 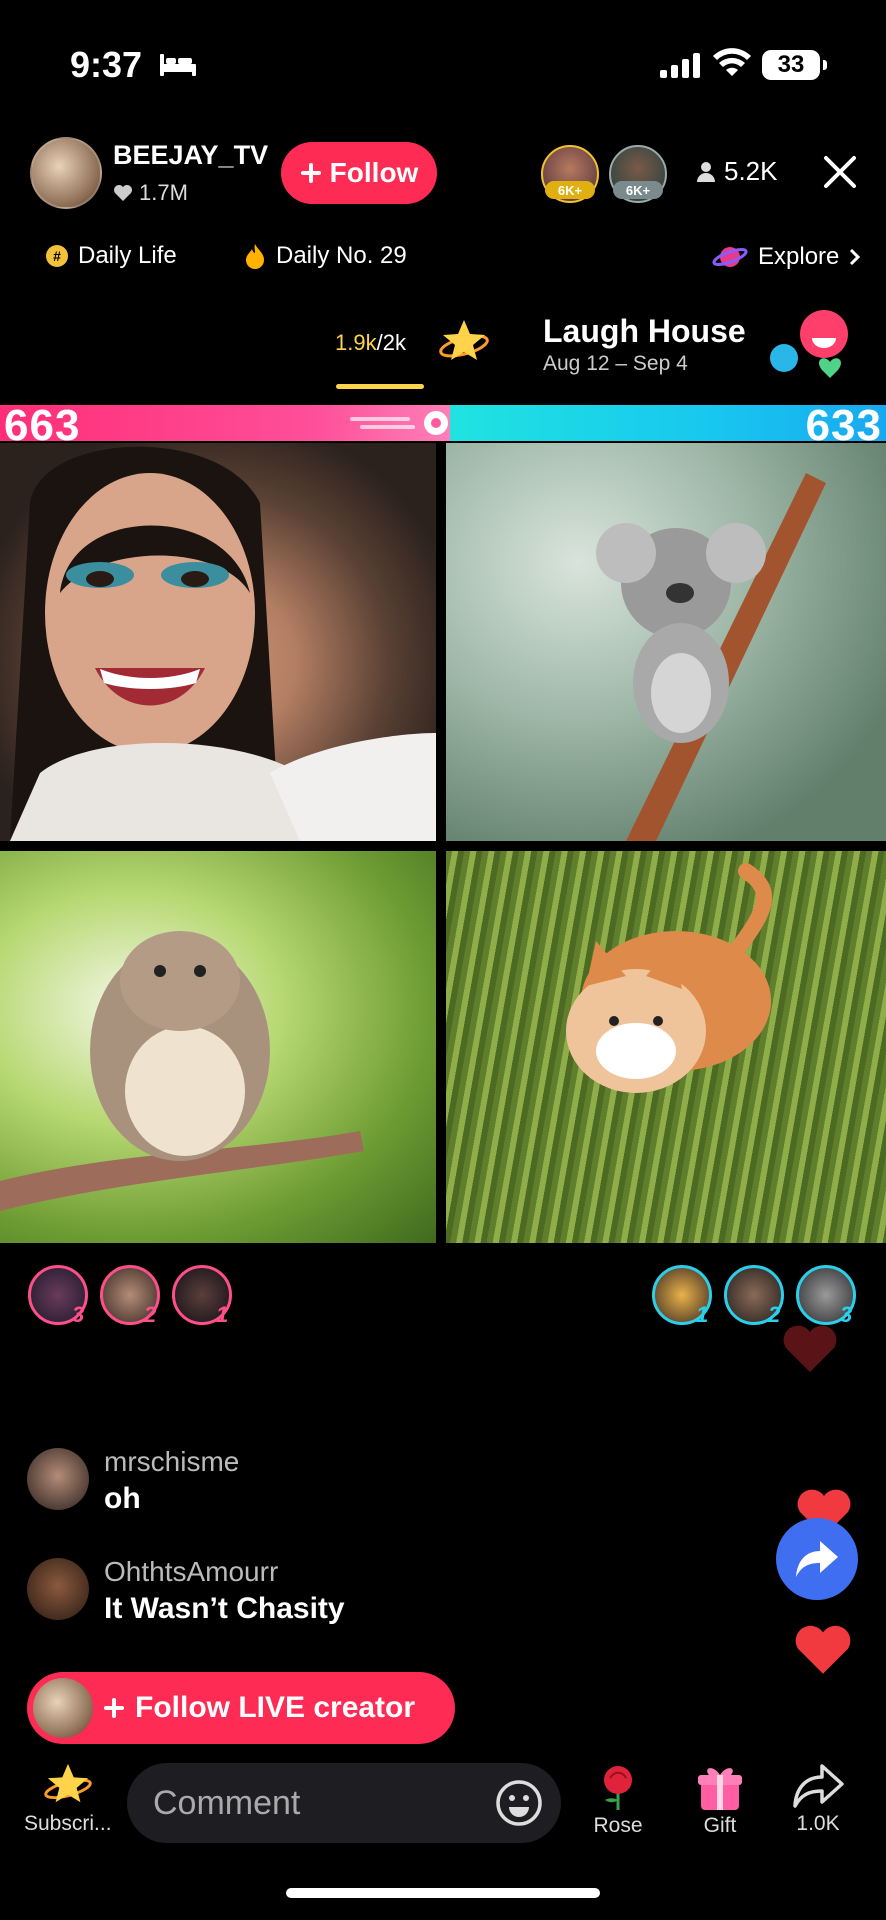 I want to click on event-title: Laugh House, so click(x=644, y=331).